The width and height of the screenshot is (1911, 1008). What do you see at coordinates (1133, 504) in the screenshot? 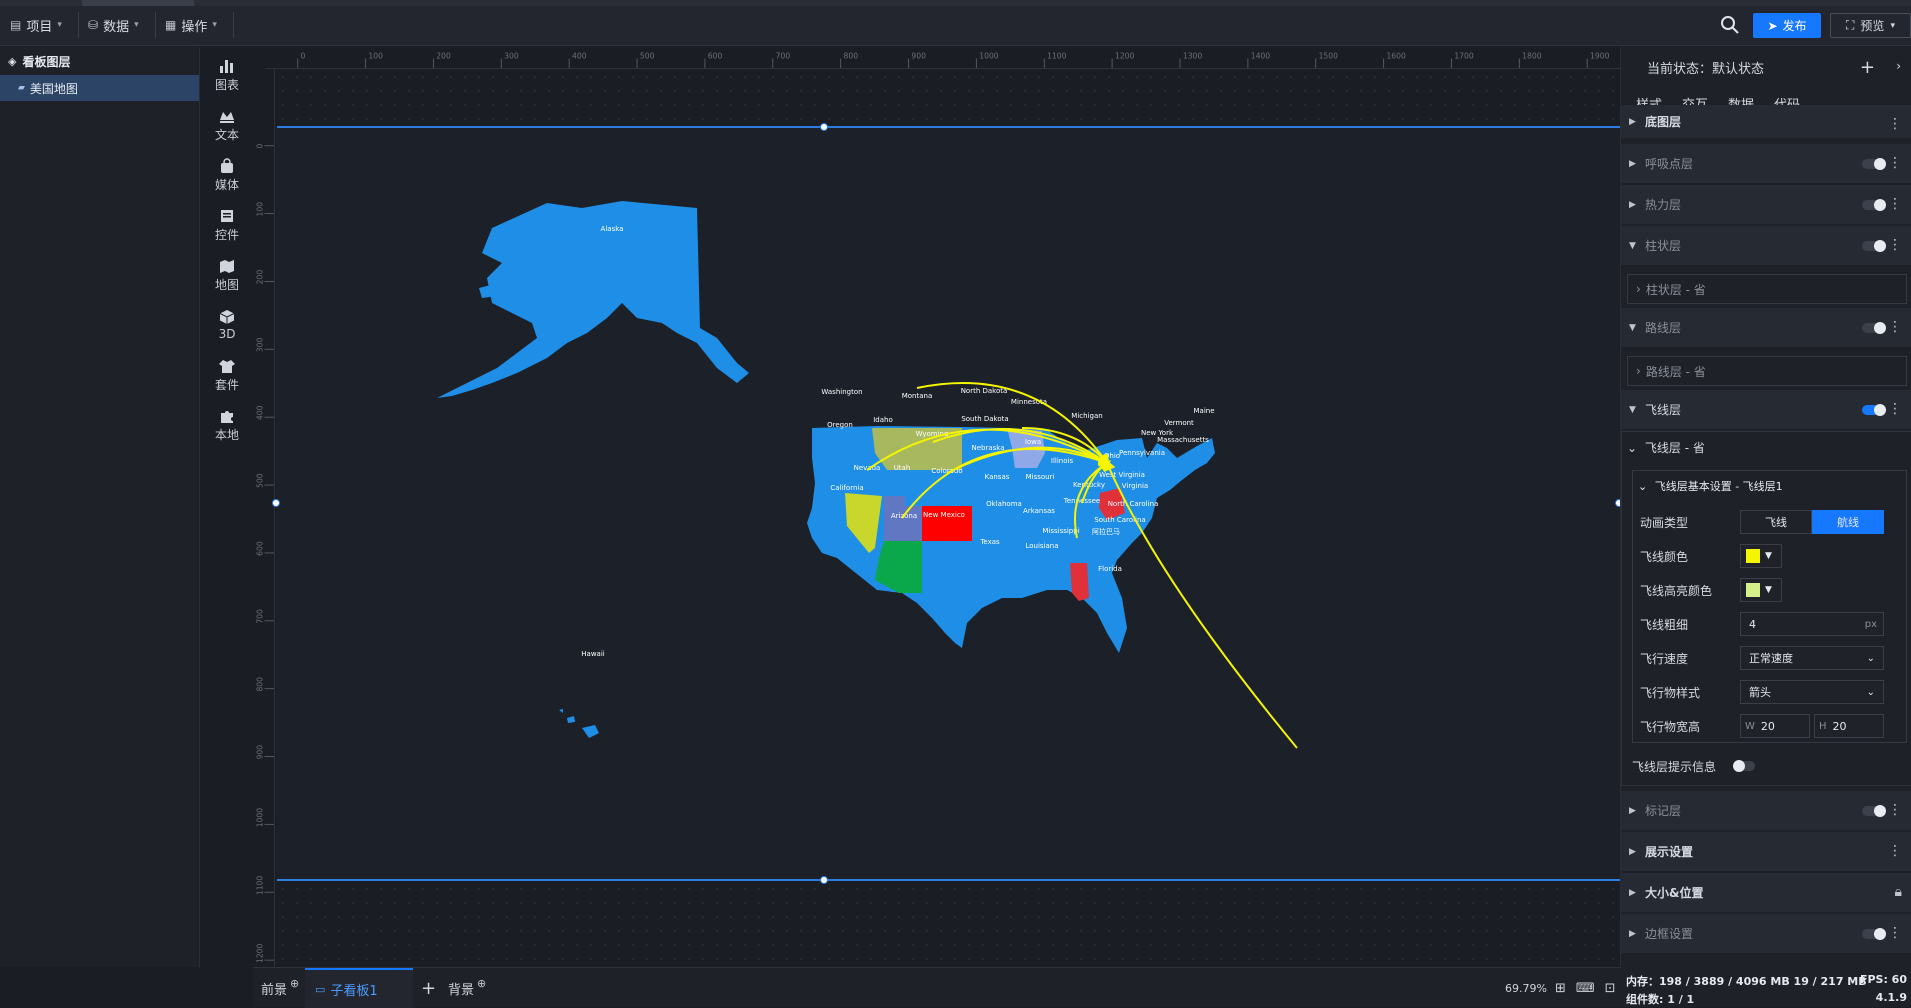
I see `state-label: North Carolina` at bounding box center [1133, 504].